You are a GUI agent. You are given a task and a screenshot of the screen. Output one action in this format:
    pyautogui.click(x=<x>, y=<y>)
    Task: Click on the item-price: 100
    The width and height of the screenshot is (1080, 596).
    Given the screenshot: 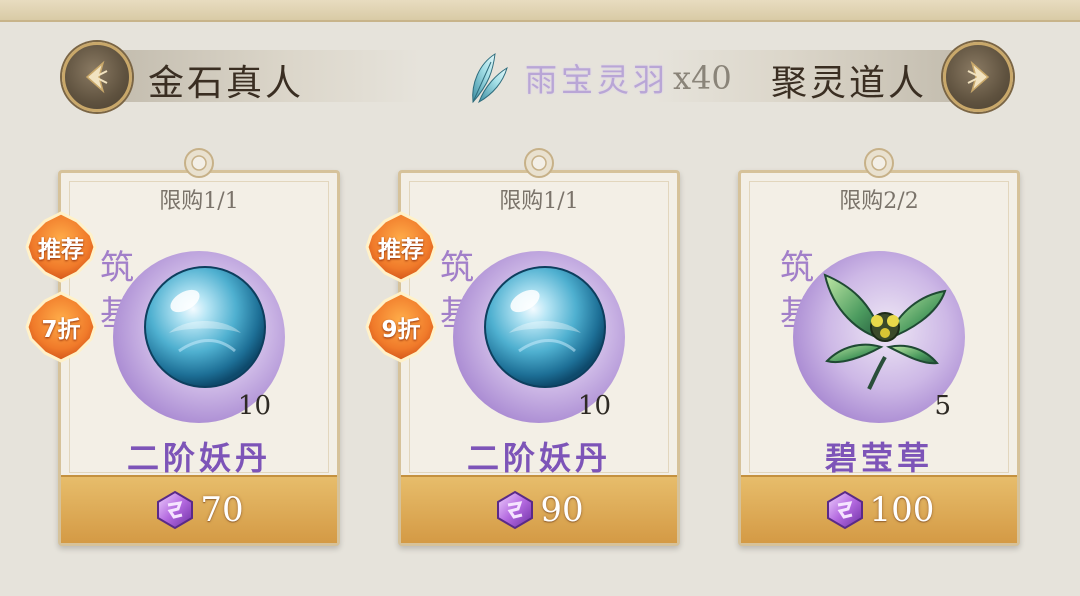 What is the action you would take?
    pyautogui.click(x=902, y=510)
    